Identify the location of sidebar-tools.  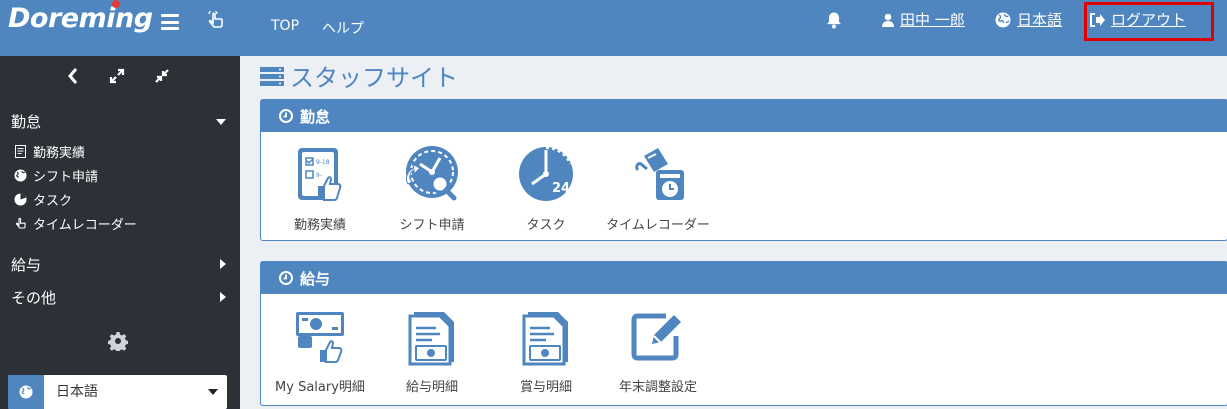
(120, 77).